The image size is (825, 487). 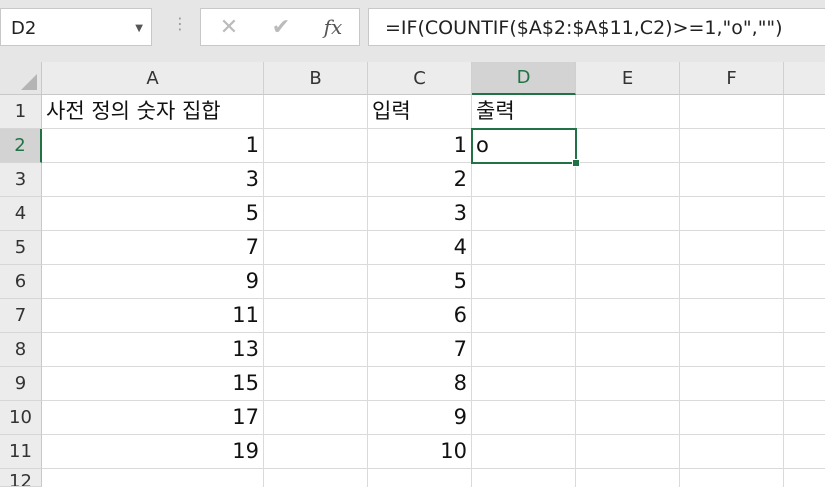 What do you see at coordinates (524, 282) in the screenshot?
I see `cell-d6` at bounding box center [524, 282].